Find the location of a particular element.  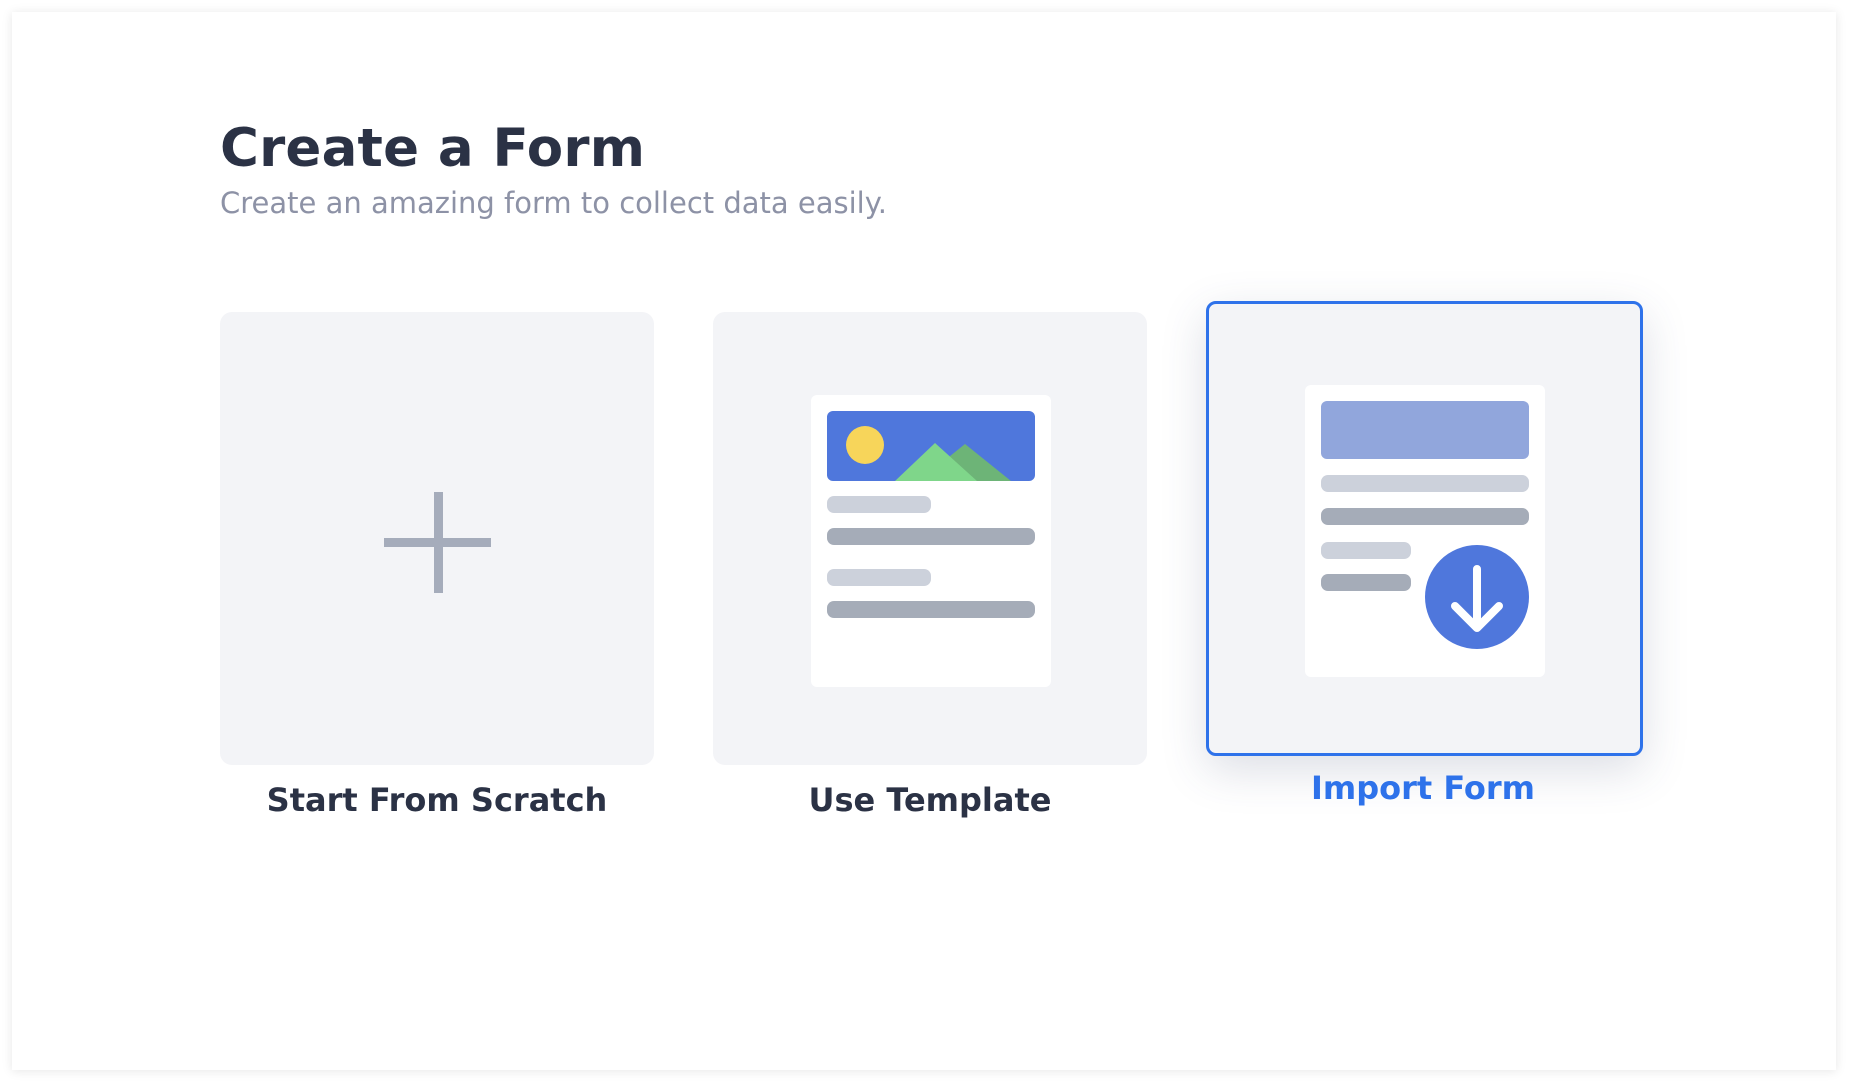

import-form-card is located at coordinates (1424, 528).